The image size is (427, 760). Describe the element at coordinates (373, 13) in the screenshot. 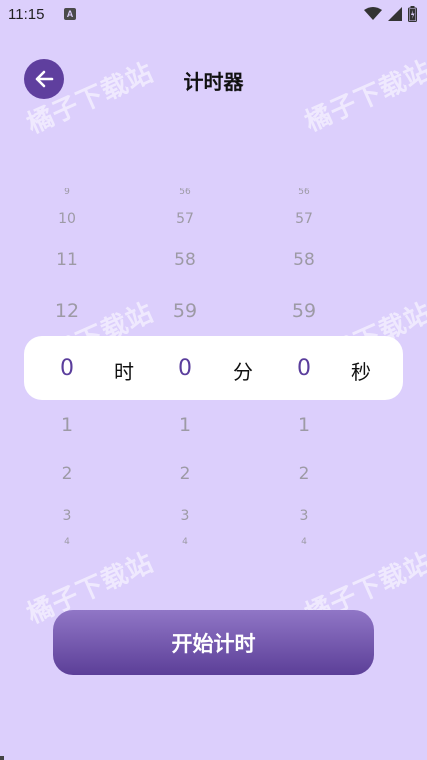

I see `wifi-icon` at that location.